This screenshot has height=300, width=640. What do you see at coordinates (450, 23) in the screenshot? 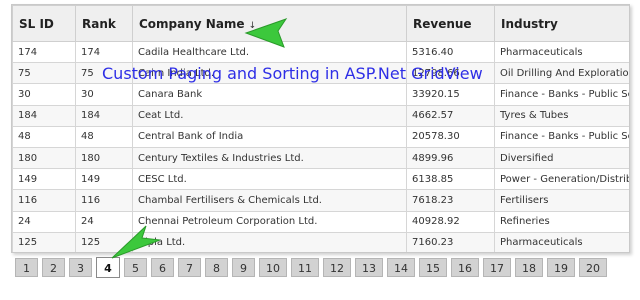
I see `column-header-revenue: Revenue` at bounding box center [450, 23].